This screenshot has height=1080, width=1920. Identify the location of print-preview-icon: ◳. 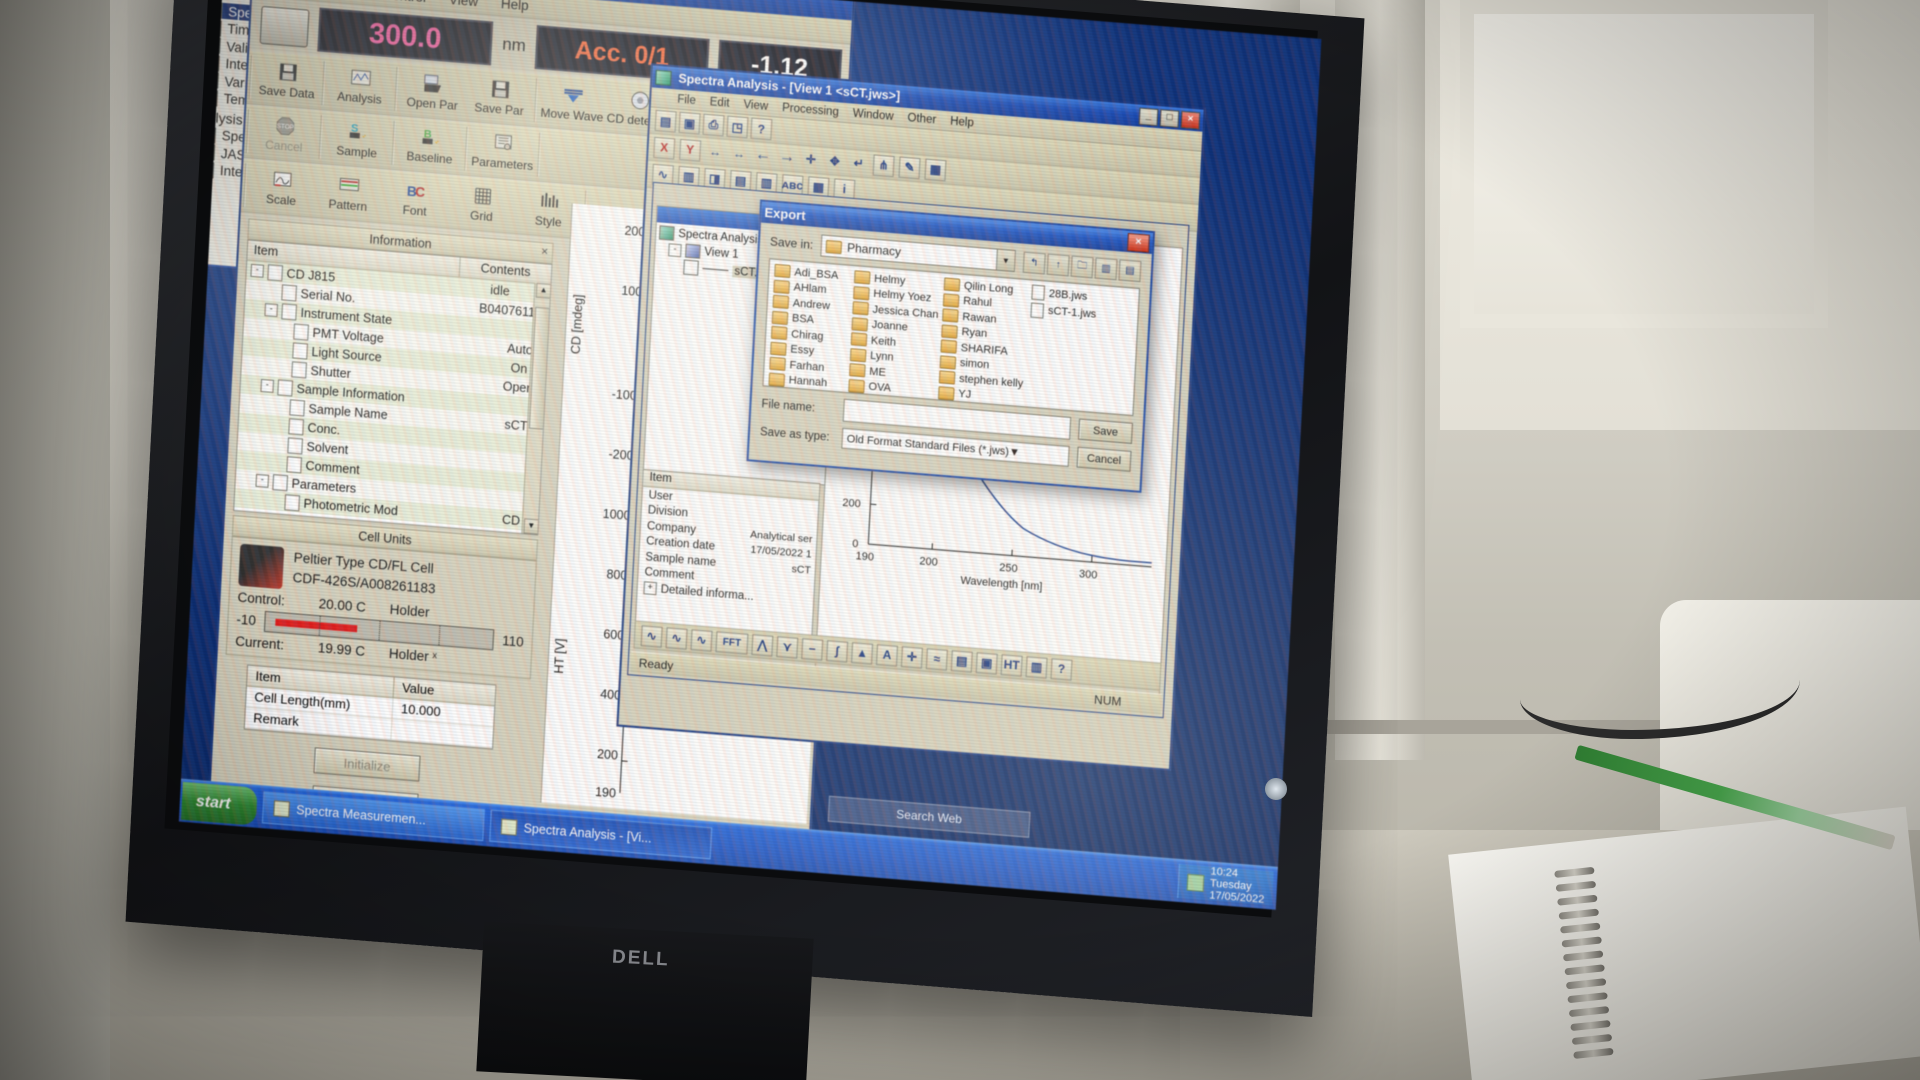
(737, 127).